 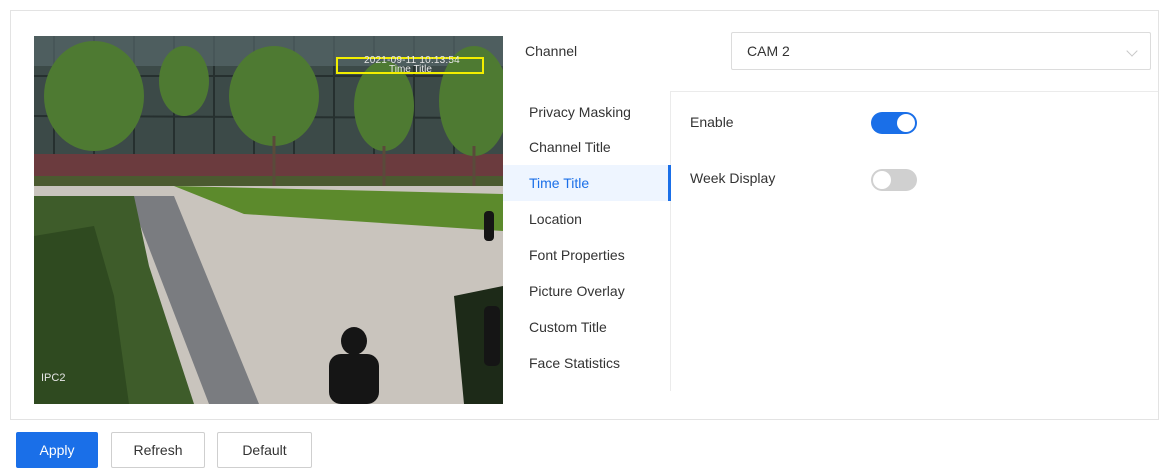 I want to click on menu-item-location: Location, so click(x=587, y=219).